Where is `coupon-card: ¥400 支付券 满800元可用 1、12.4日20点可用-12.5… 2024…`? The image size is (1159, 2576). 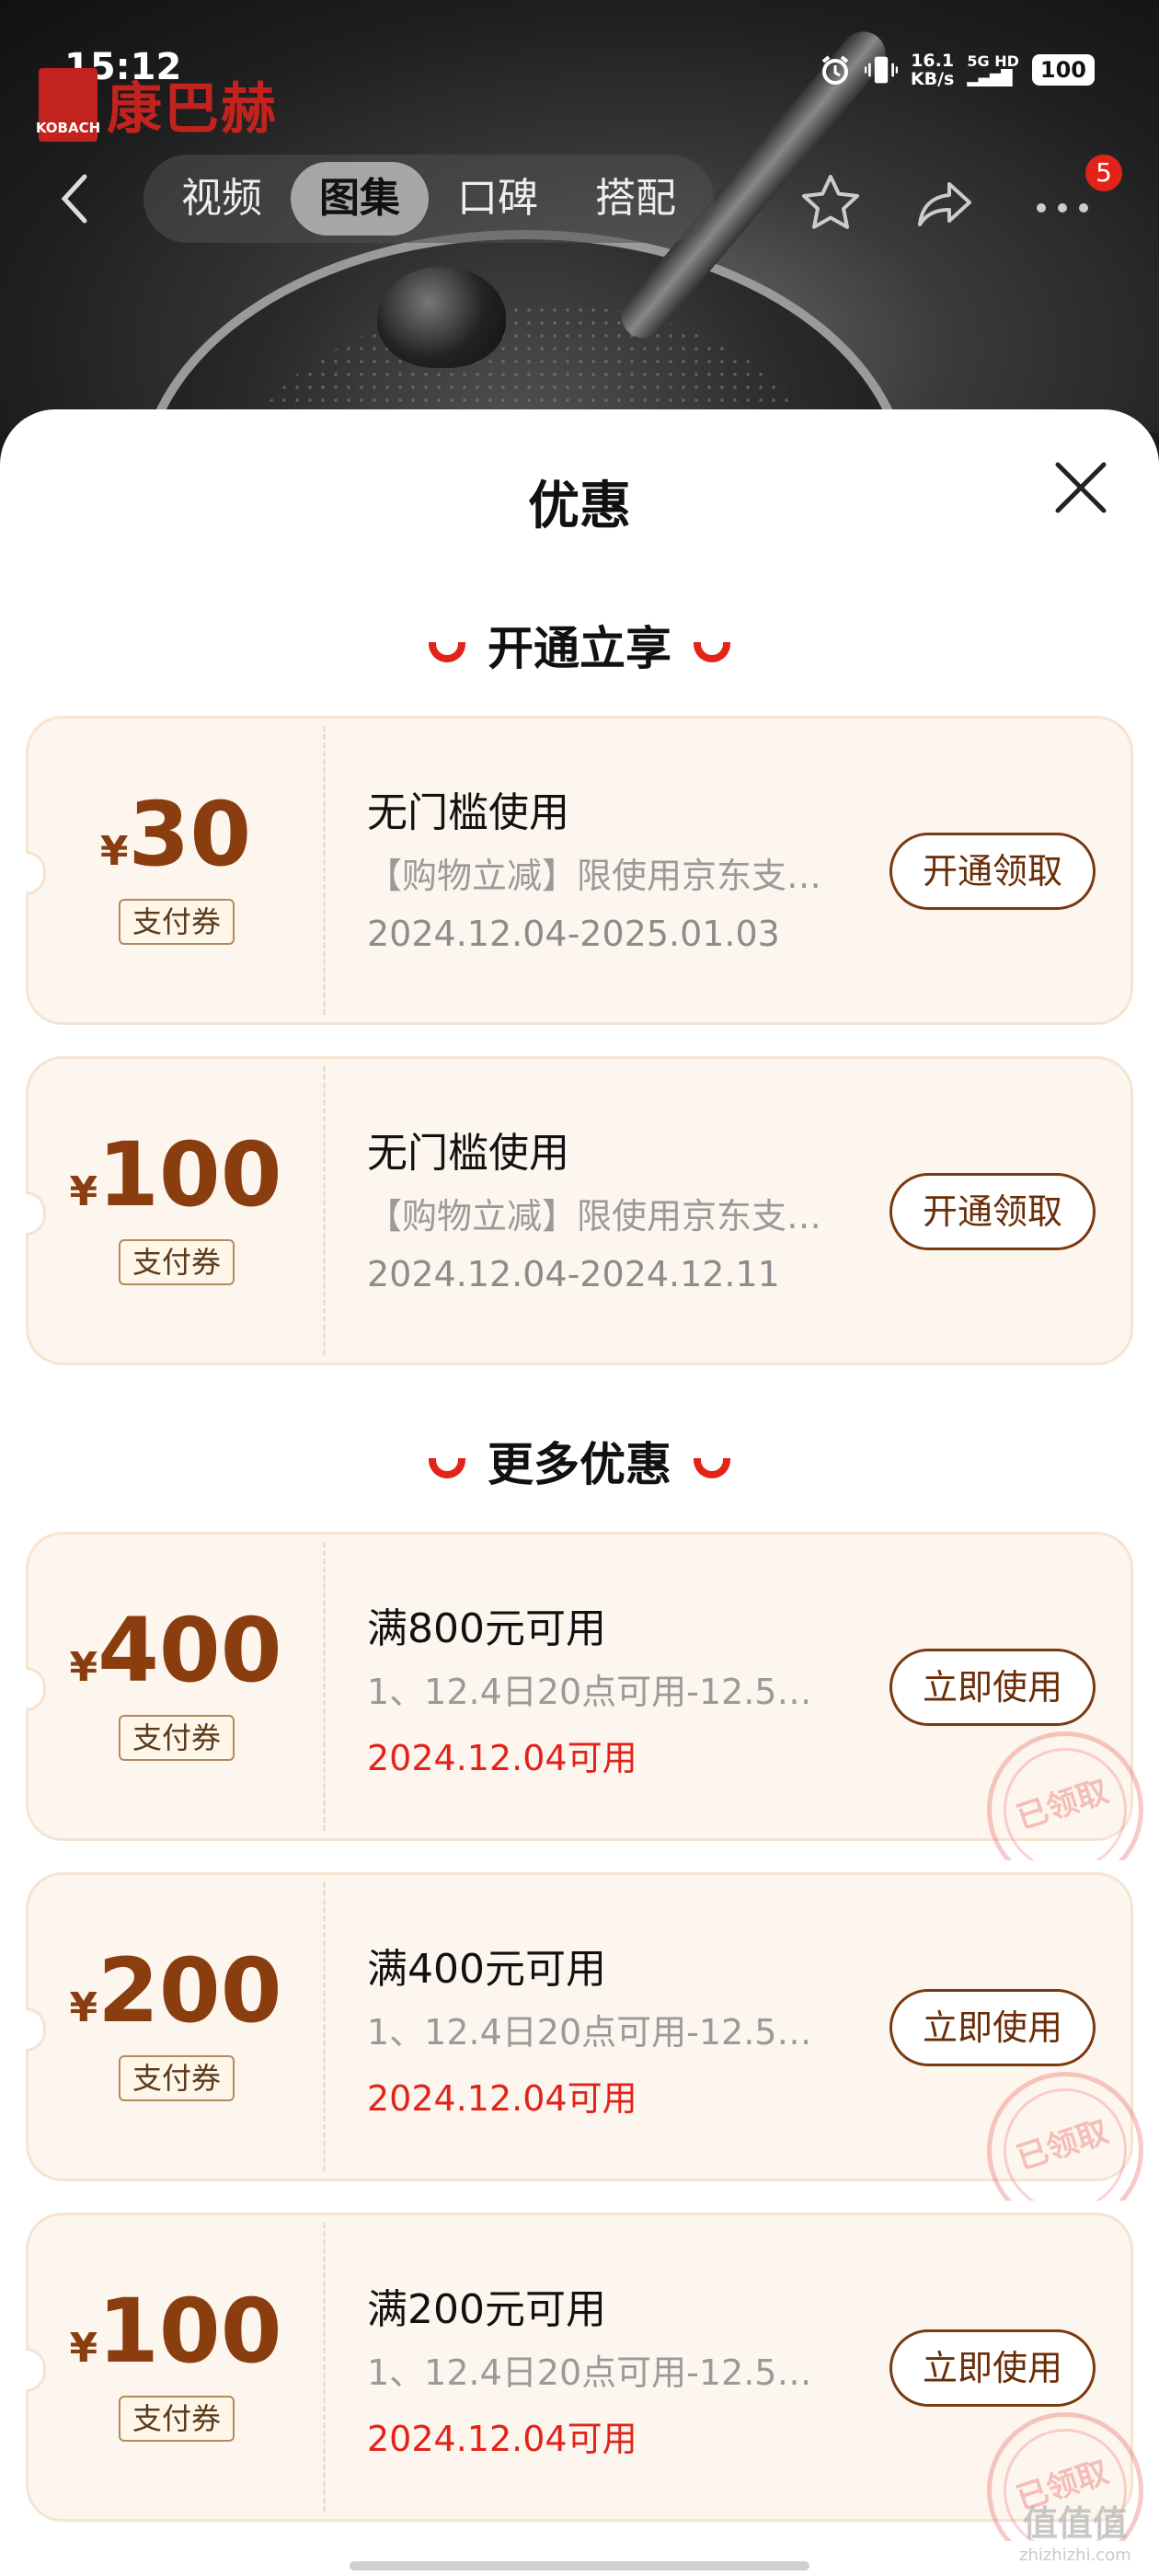 coupon-card: ¥400 支付券 满800元可用 1、12.4日20点可用-12.5… 2024… is located at coordinates (584, 1696).